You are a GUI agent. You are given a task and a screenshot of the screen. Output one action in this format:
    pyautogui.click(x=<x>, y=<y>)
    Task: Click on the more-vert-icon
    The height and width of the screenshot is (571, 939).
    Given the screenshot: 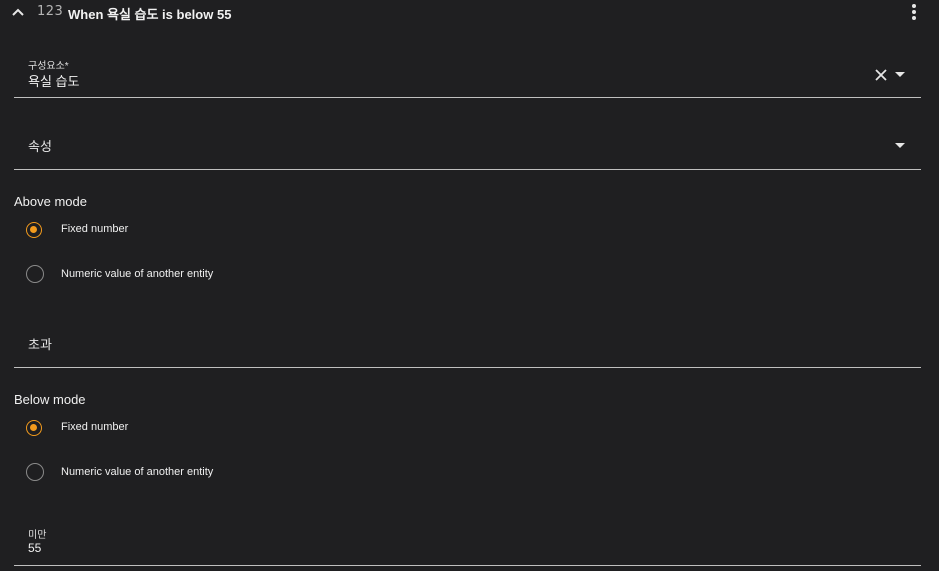 What is the action you would take?
    pyautogui.click(x=914, y=13)
    